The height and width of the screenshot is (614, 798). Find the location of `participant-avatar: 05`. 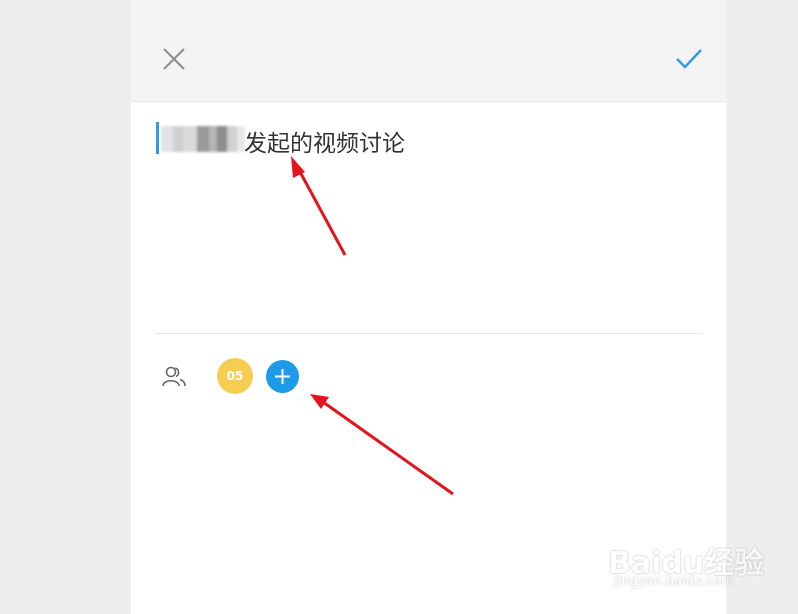

participant-avatar: 05 is located at coordinates (235, 376).